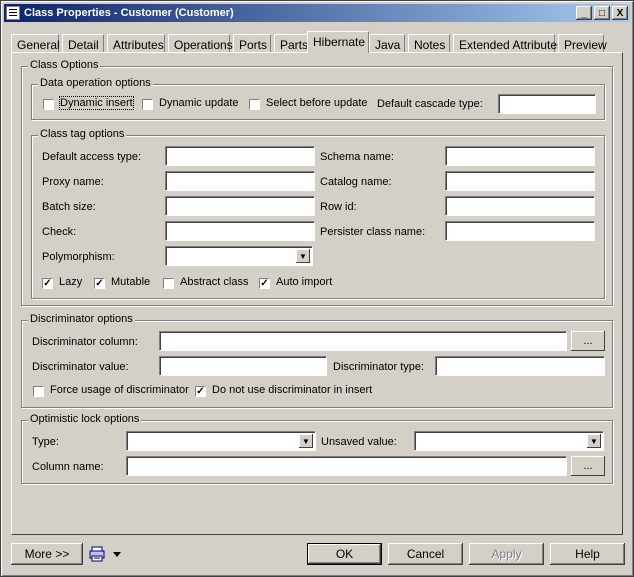 Image resolution: width=634 pixels, height=577 pixels. I want to click on unsaved-value-select: ▼, so click(509, 441).